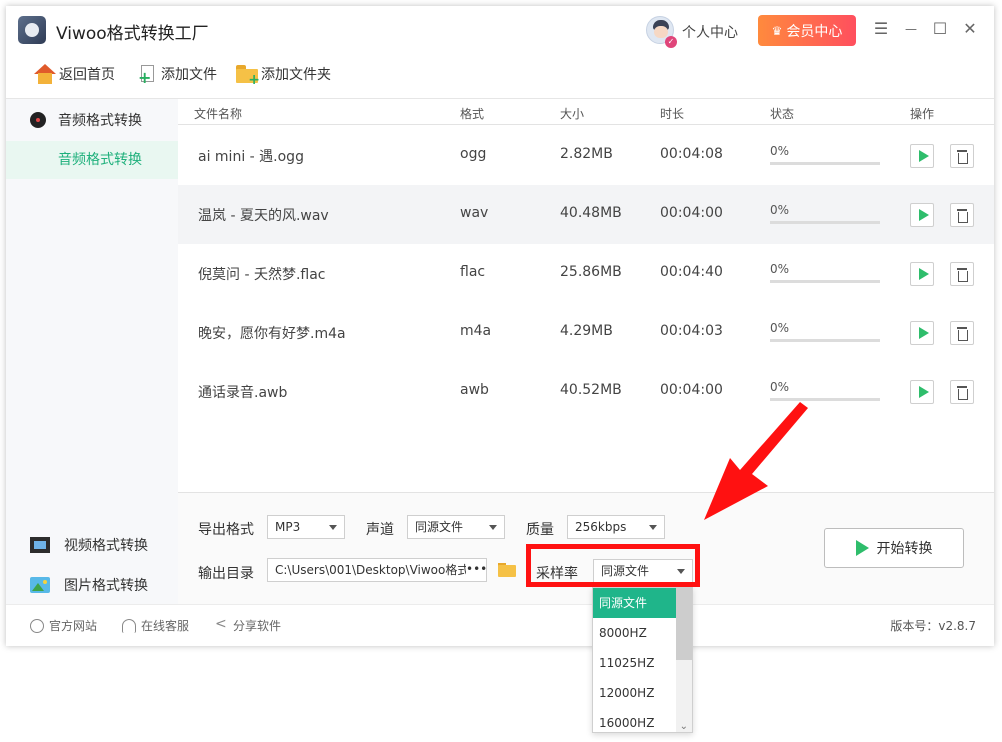 The width and height of the screenshot is (1002, 742). I want to click on dropdown-option: 11025HZ, so click(635, 663).